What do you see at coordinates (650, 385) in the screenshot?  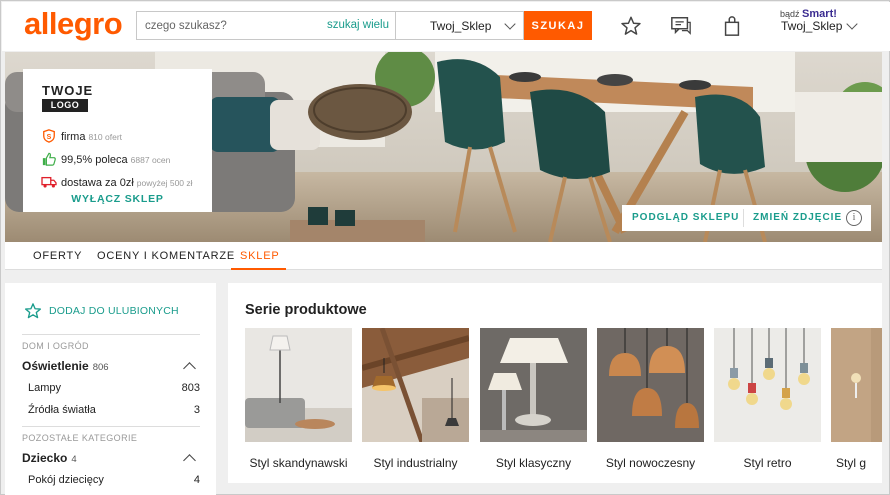 I see `series-image-modern` at bounding box center [650, 385].